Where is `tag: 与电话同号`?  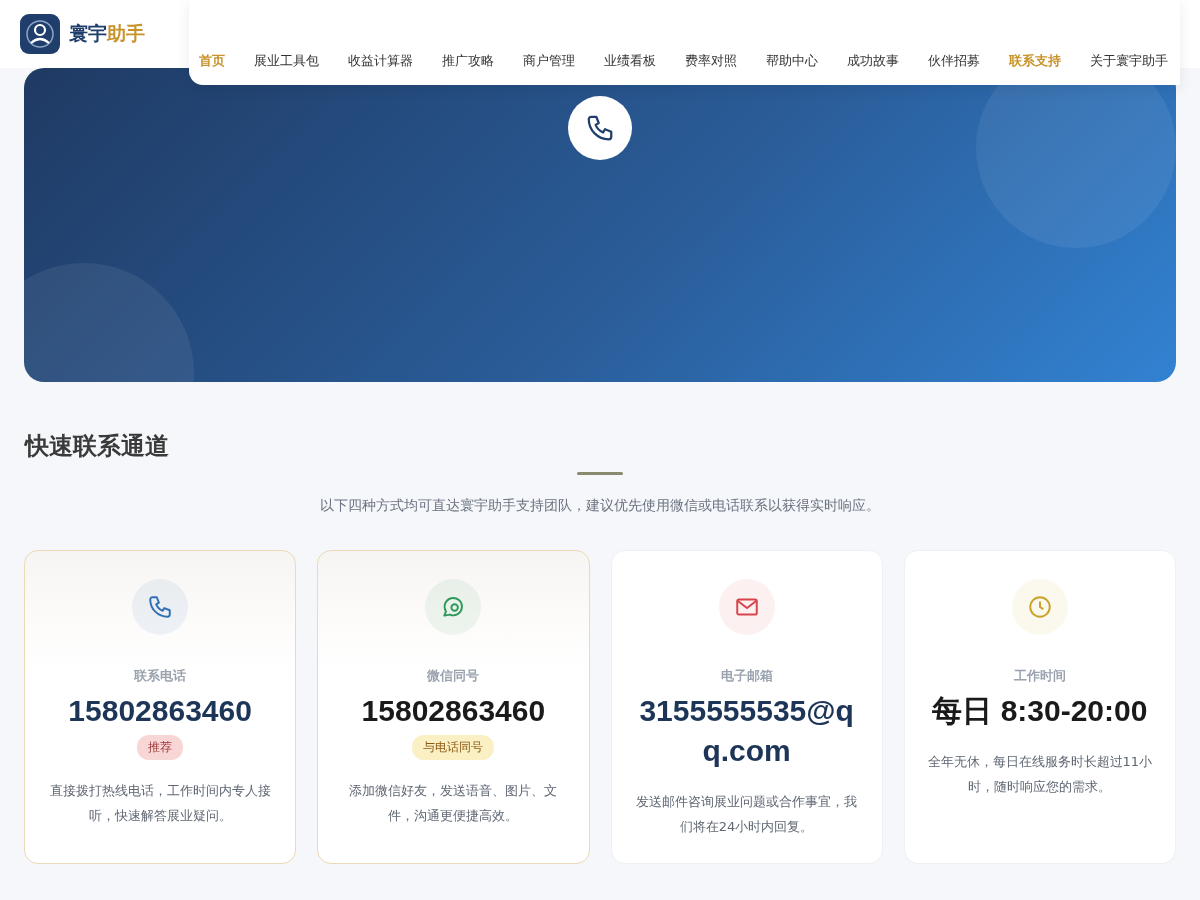 tag: 与电话同号 is located at coordinates (453, 747).